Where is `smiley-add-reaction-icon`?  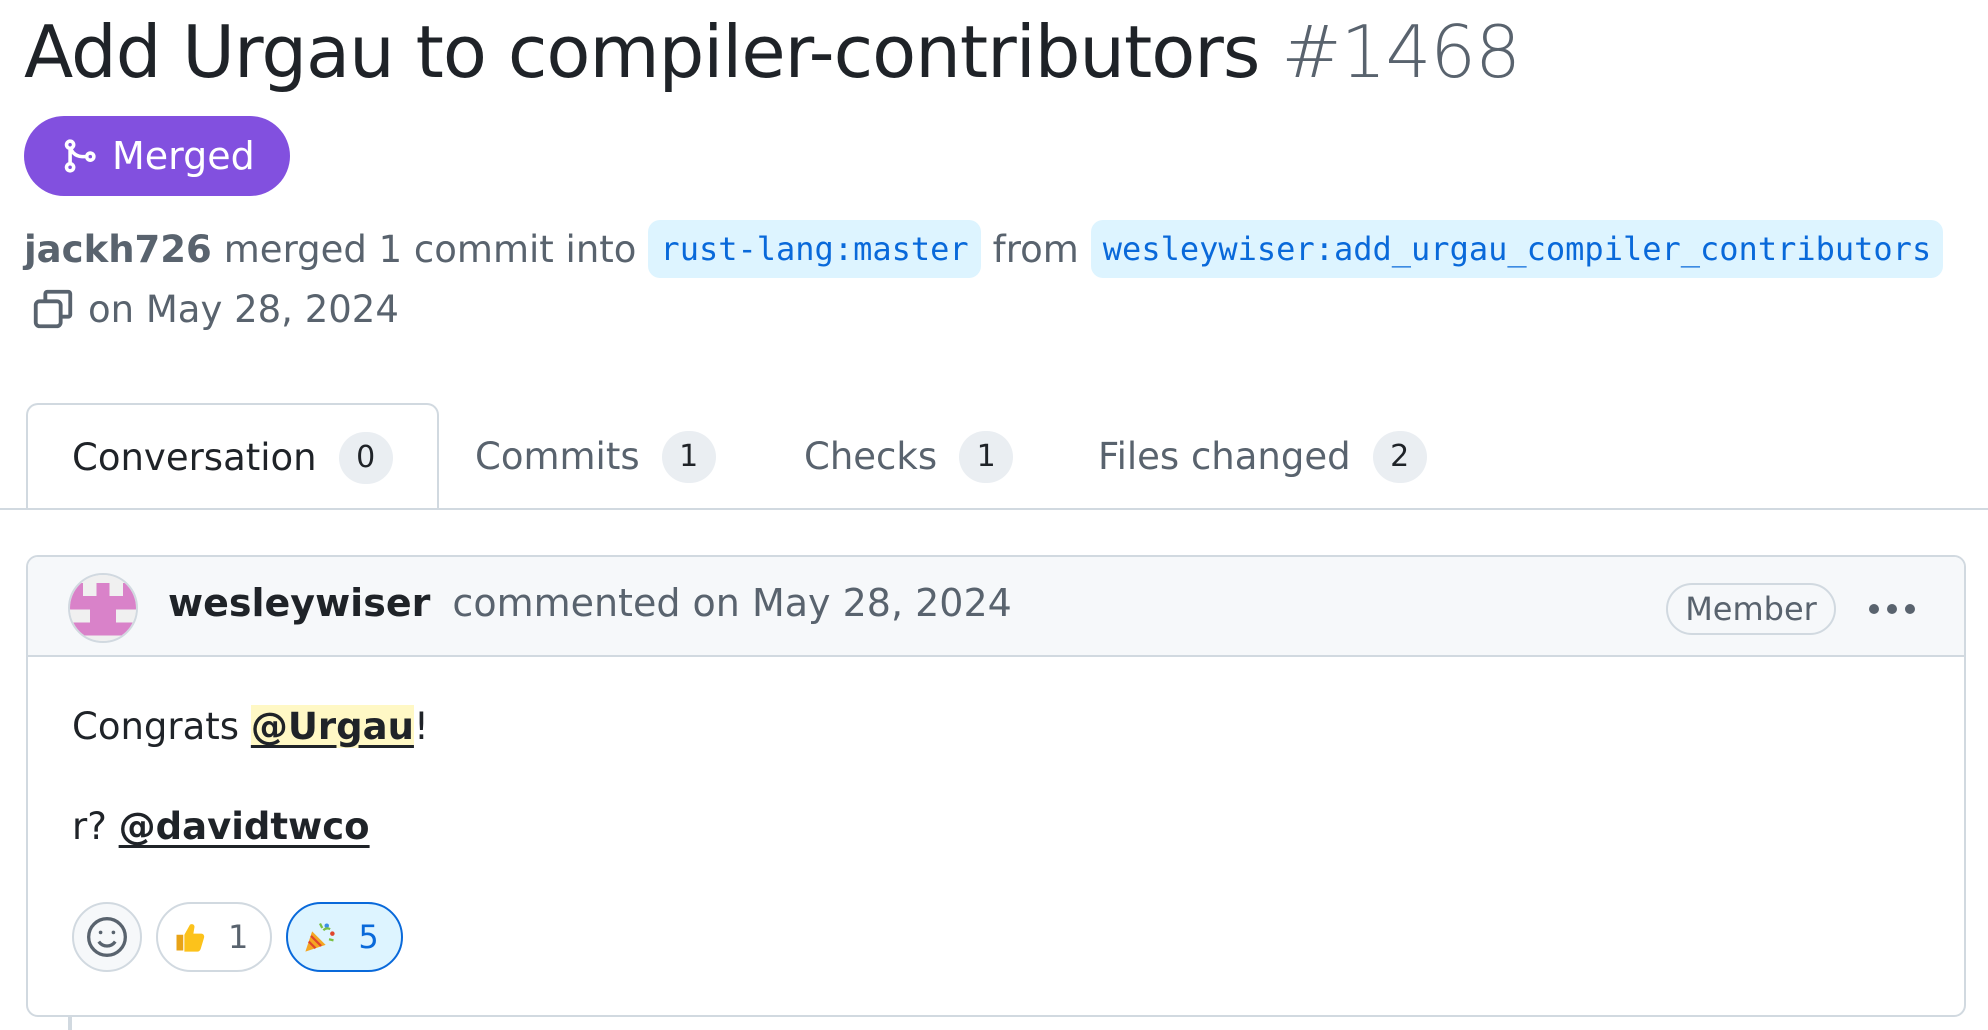 smiley-add-reaction-icon is located at coordinates (107, 937).